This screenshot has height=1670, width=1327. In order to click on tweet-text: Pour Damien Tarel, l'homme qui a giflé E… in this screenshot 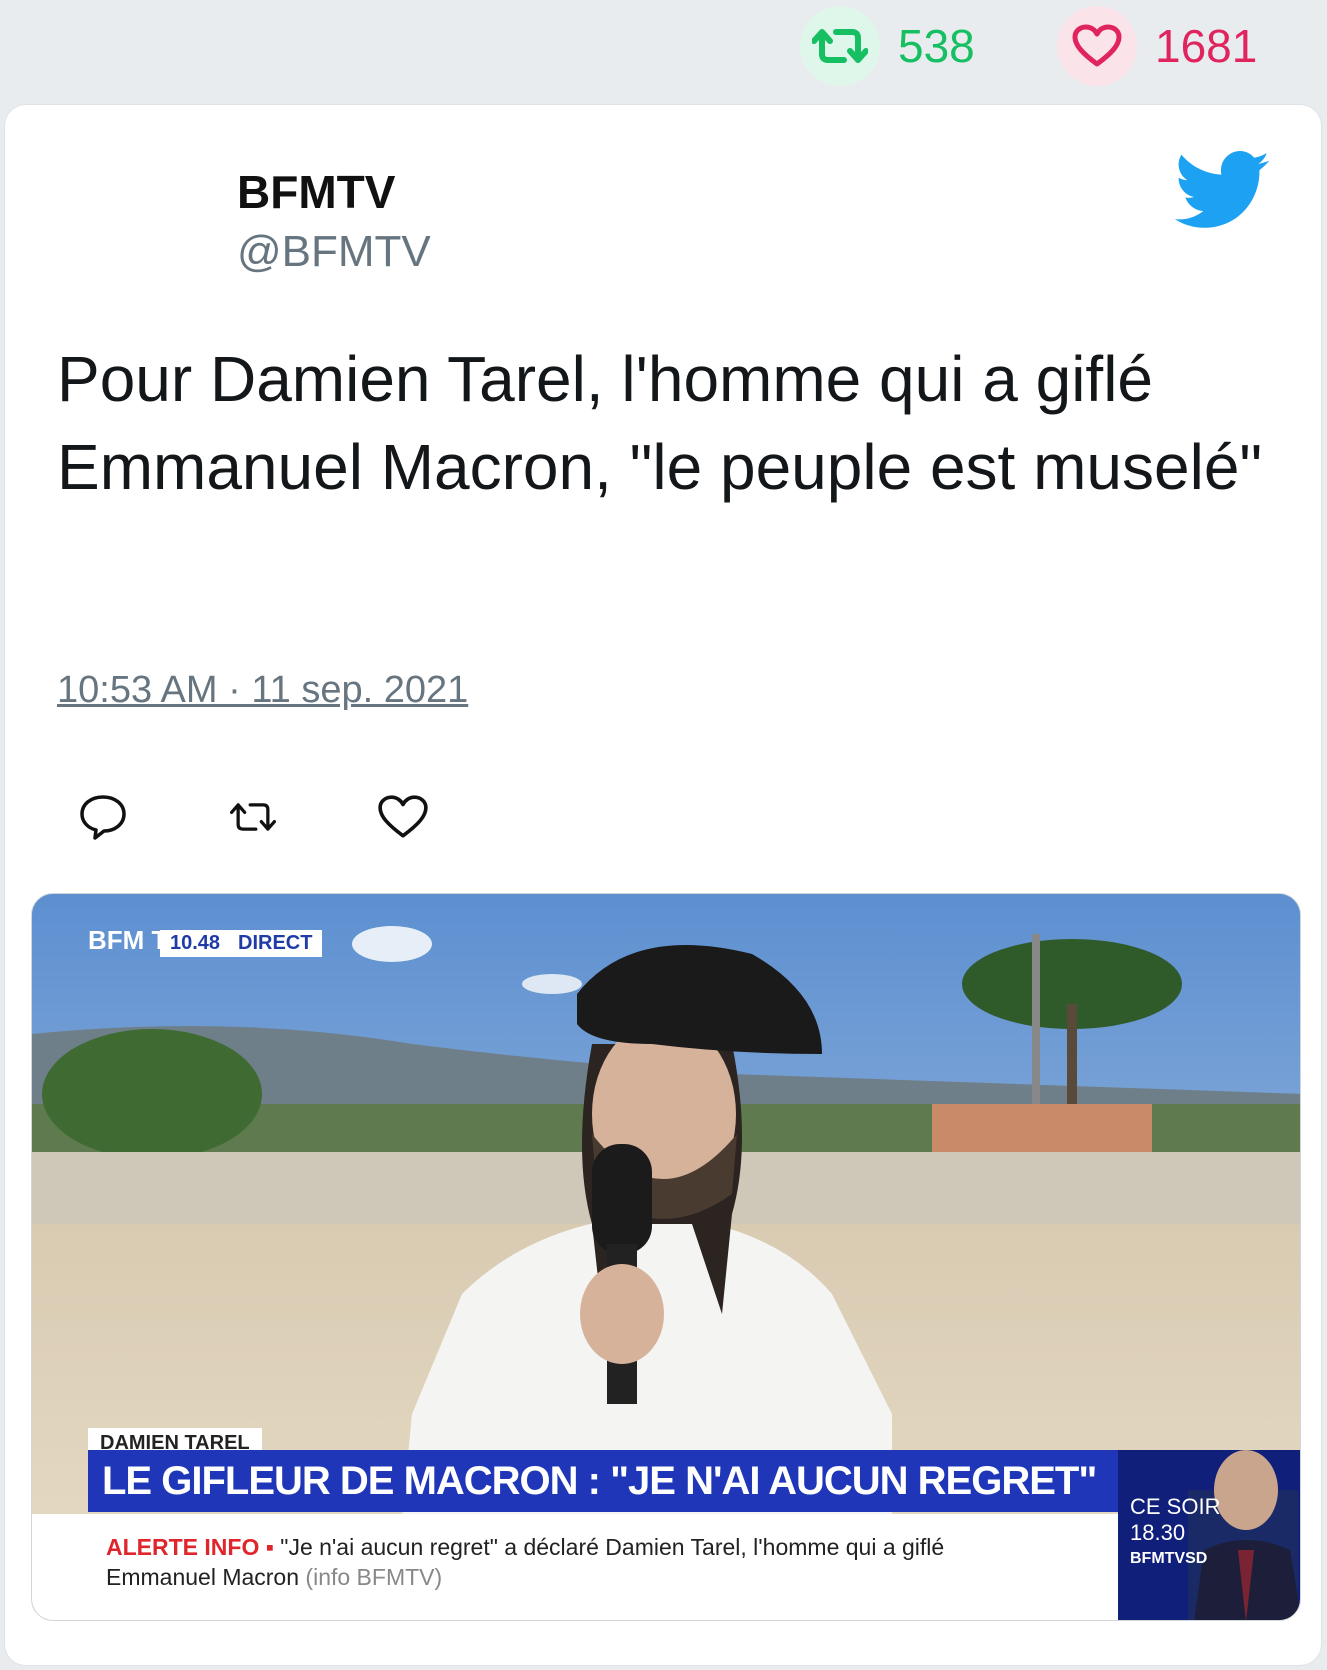, I will do `click(660, 423)`.